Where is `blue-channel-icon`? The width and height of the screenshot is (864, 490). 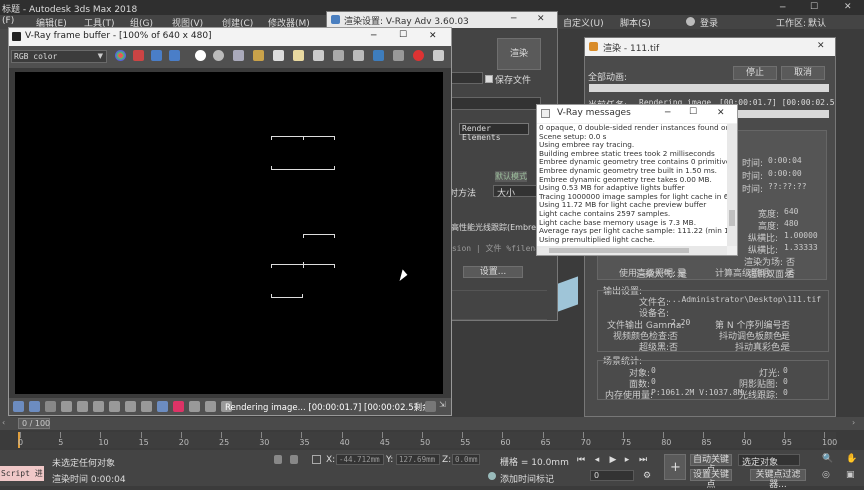
blue-channel-icon is located at coordinates (174, 55).